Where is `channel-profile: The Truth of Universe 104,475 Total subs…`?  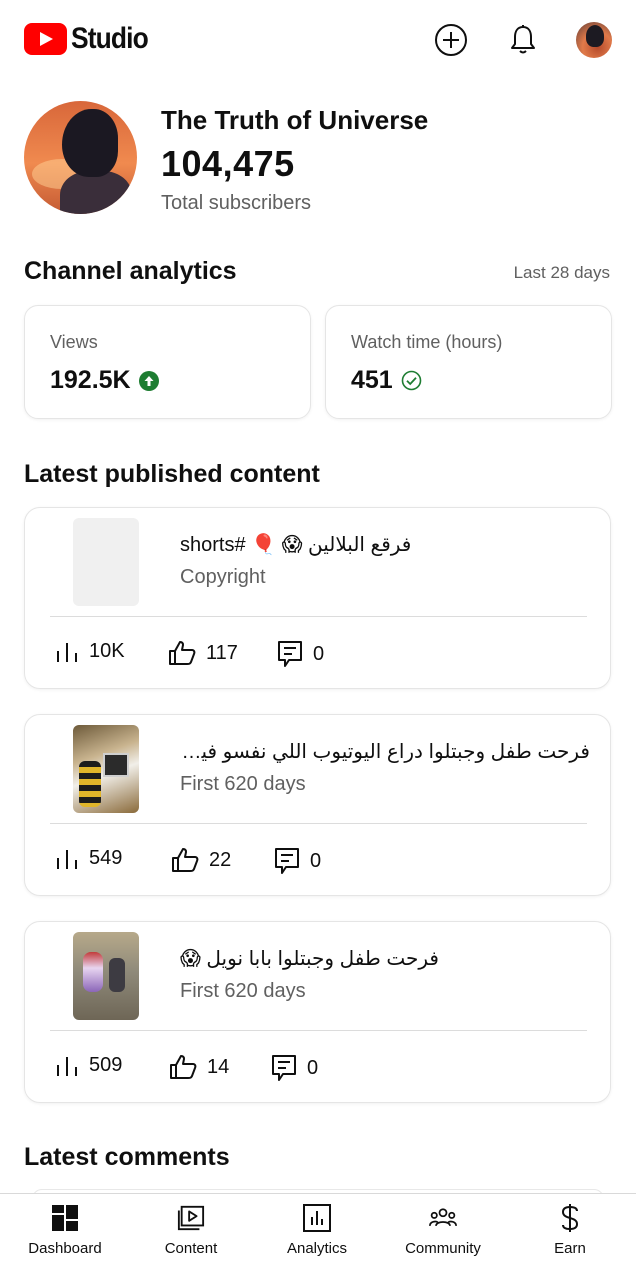
channel-profile: The Truth of Universe 104,475 Total subs… is located at coordinates (324, 158).